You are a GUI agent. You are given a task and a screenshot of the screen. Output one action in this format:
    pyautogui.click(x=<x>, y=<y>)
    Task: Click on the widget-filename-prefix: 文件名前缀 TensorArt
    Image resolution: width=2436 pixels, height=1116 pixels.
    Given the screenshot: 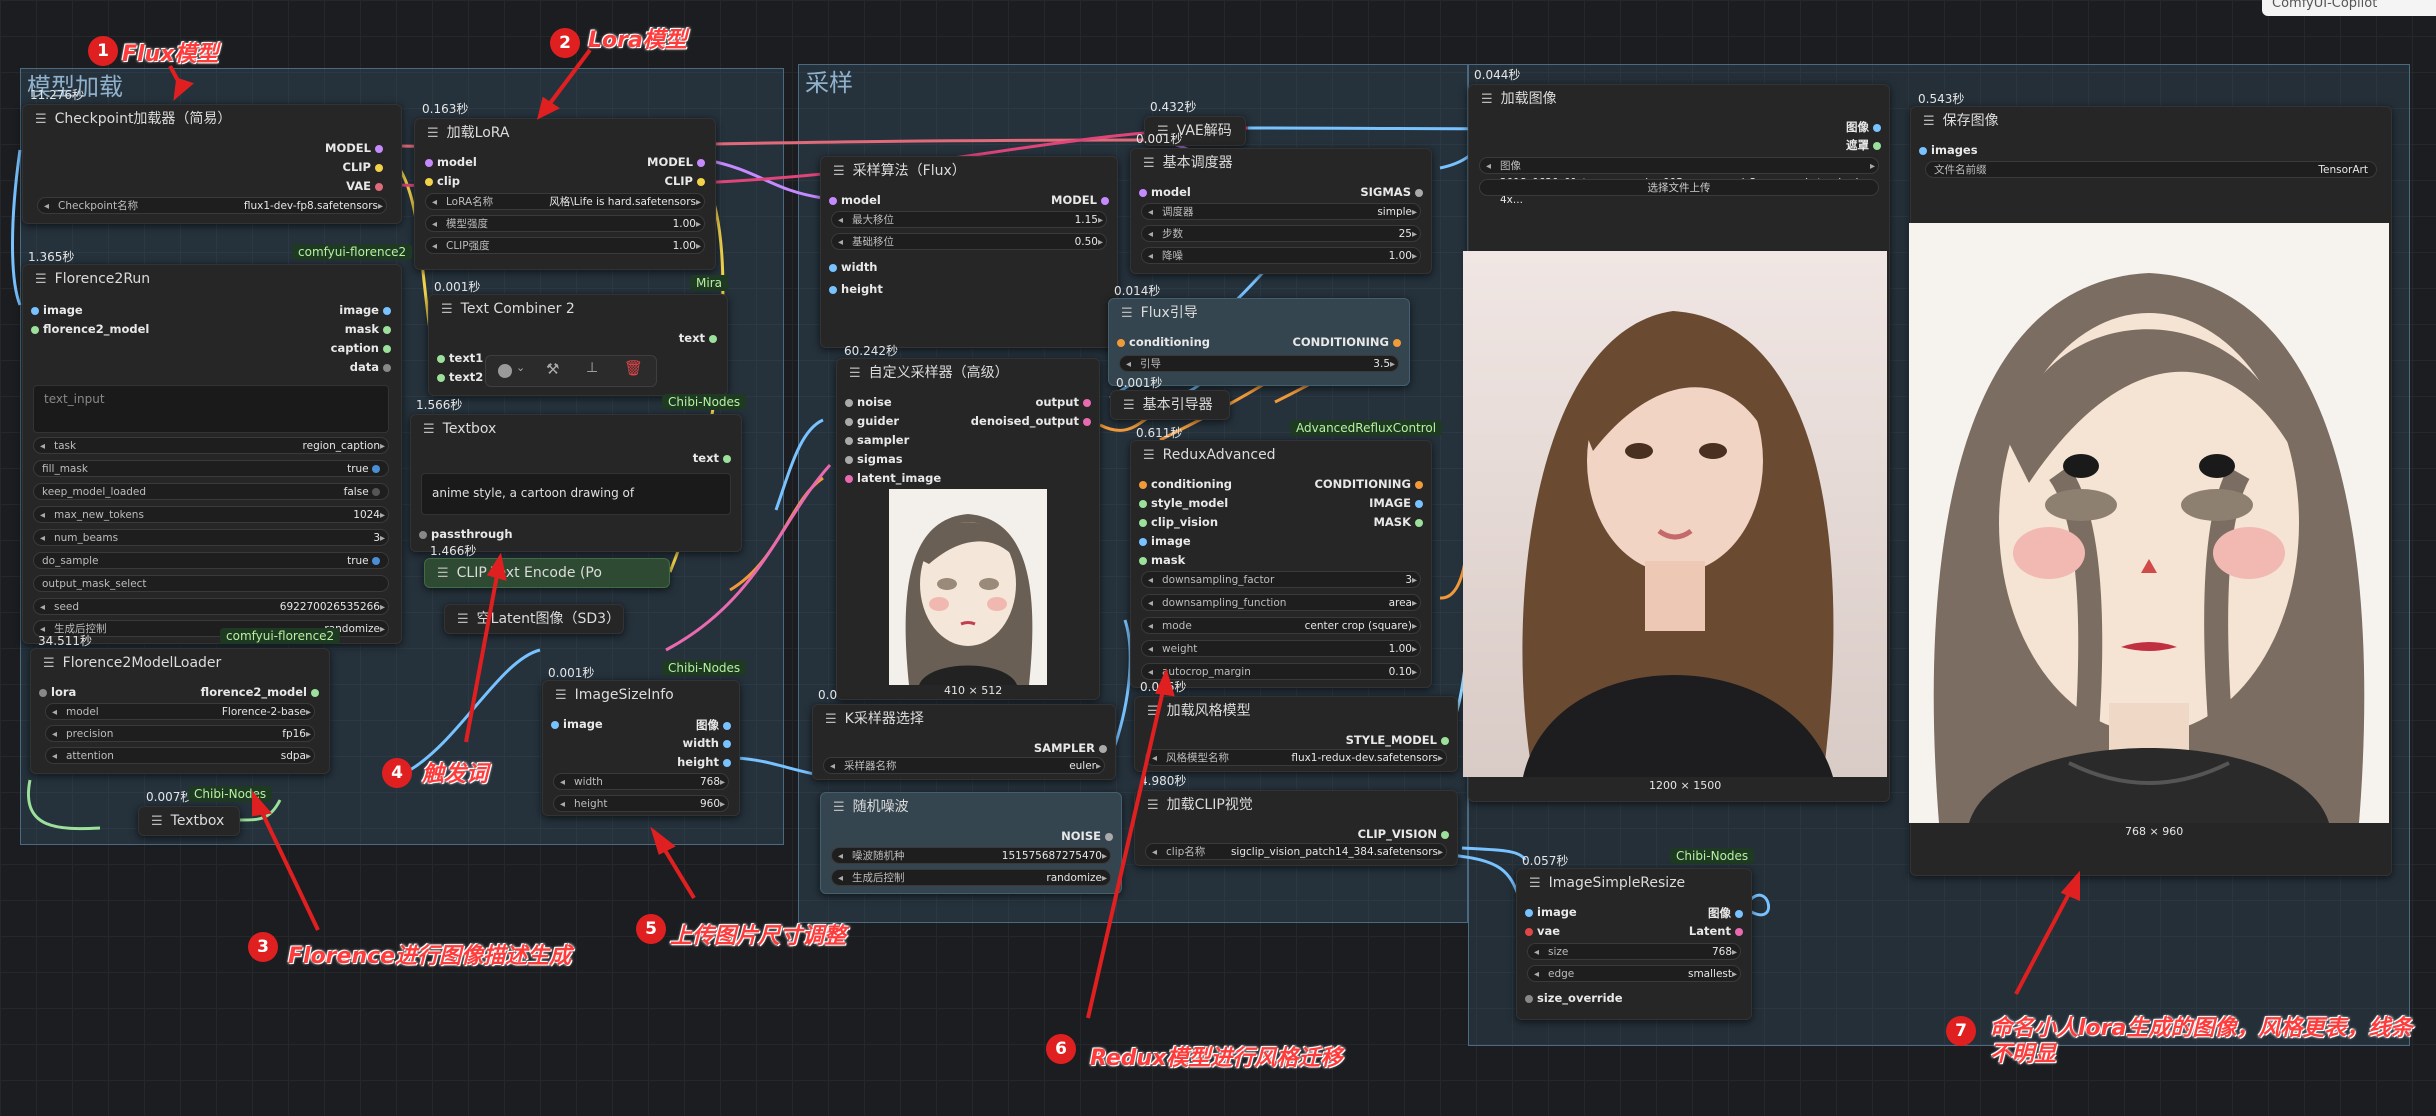 What is the action you would take?
    pyautogui.click(x=2151, y=169)
    